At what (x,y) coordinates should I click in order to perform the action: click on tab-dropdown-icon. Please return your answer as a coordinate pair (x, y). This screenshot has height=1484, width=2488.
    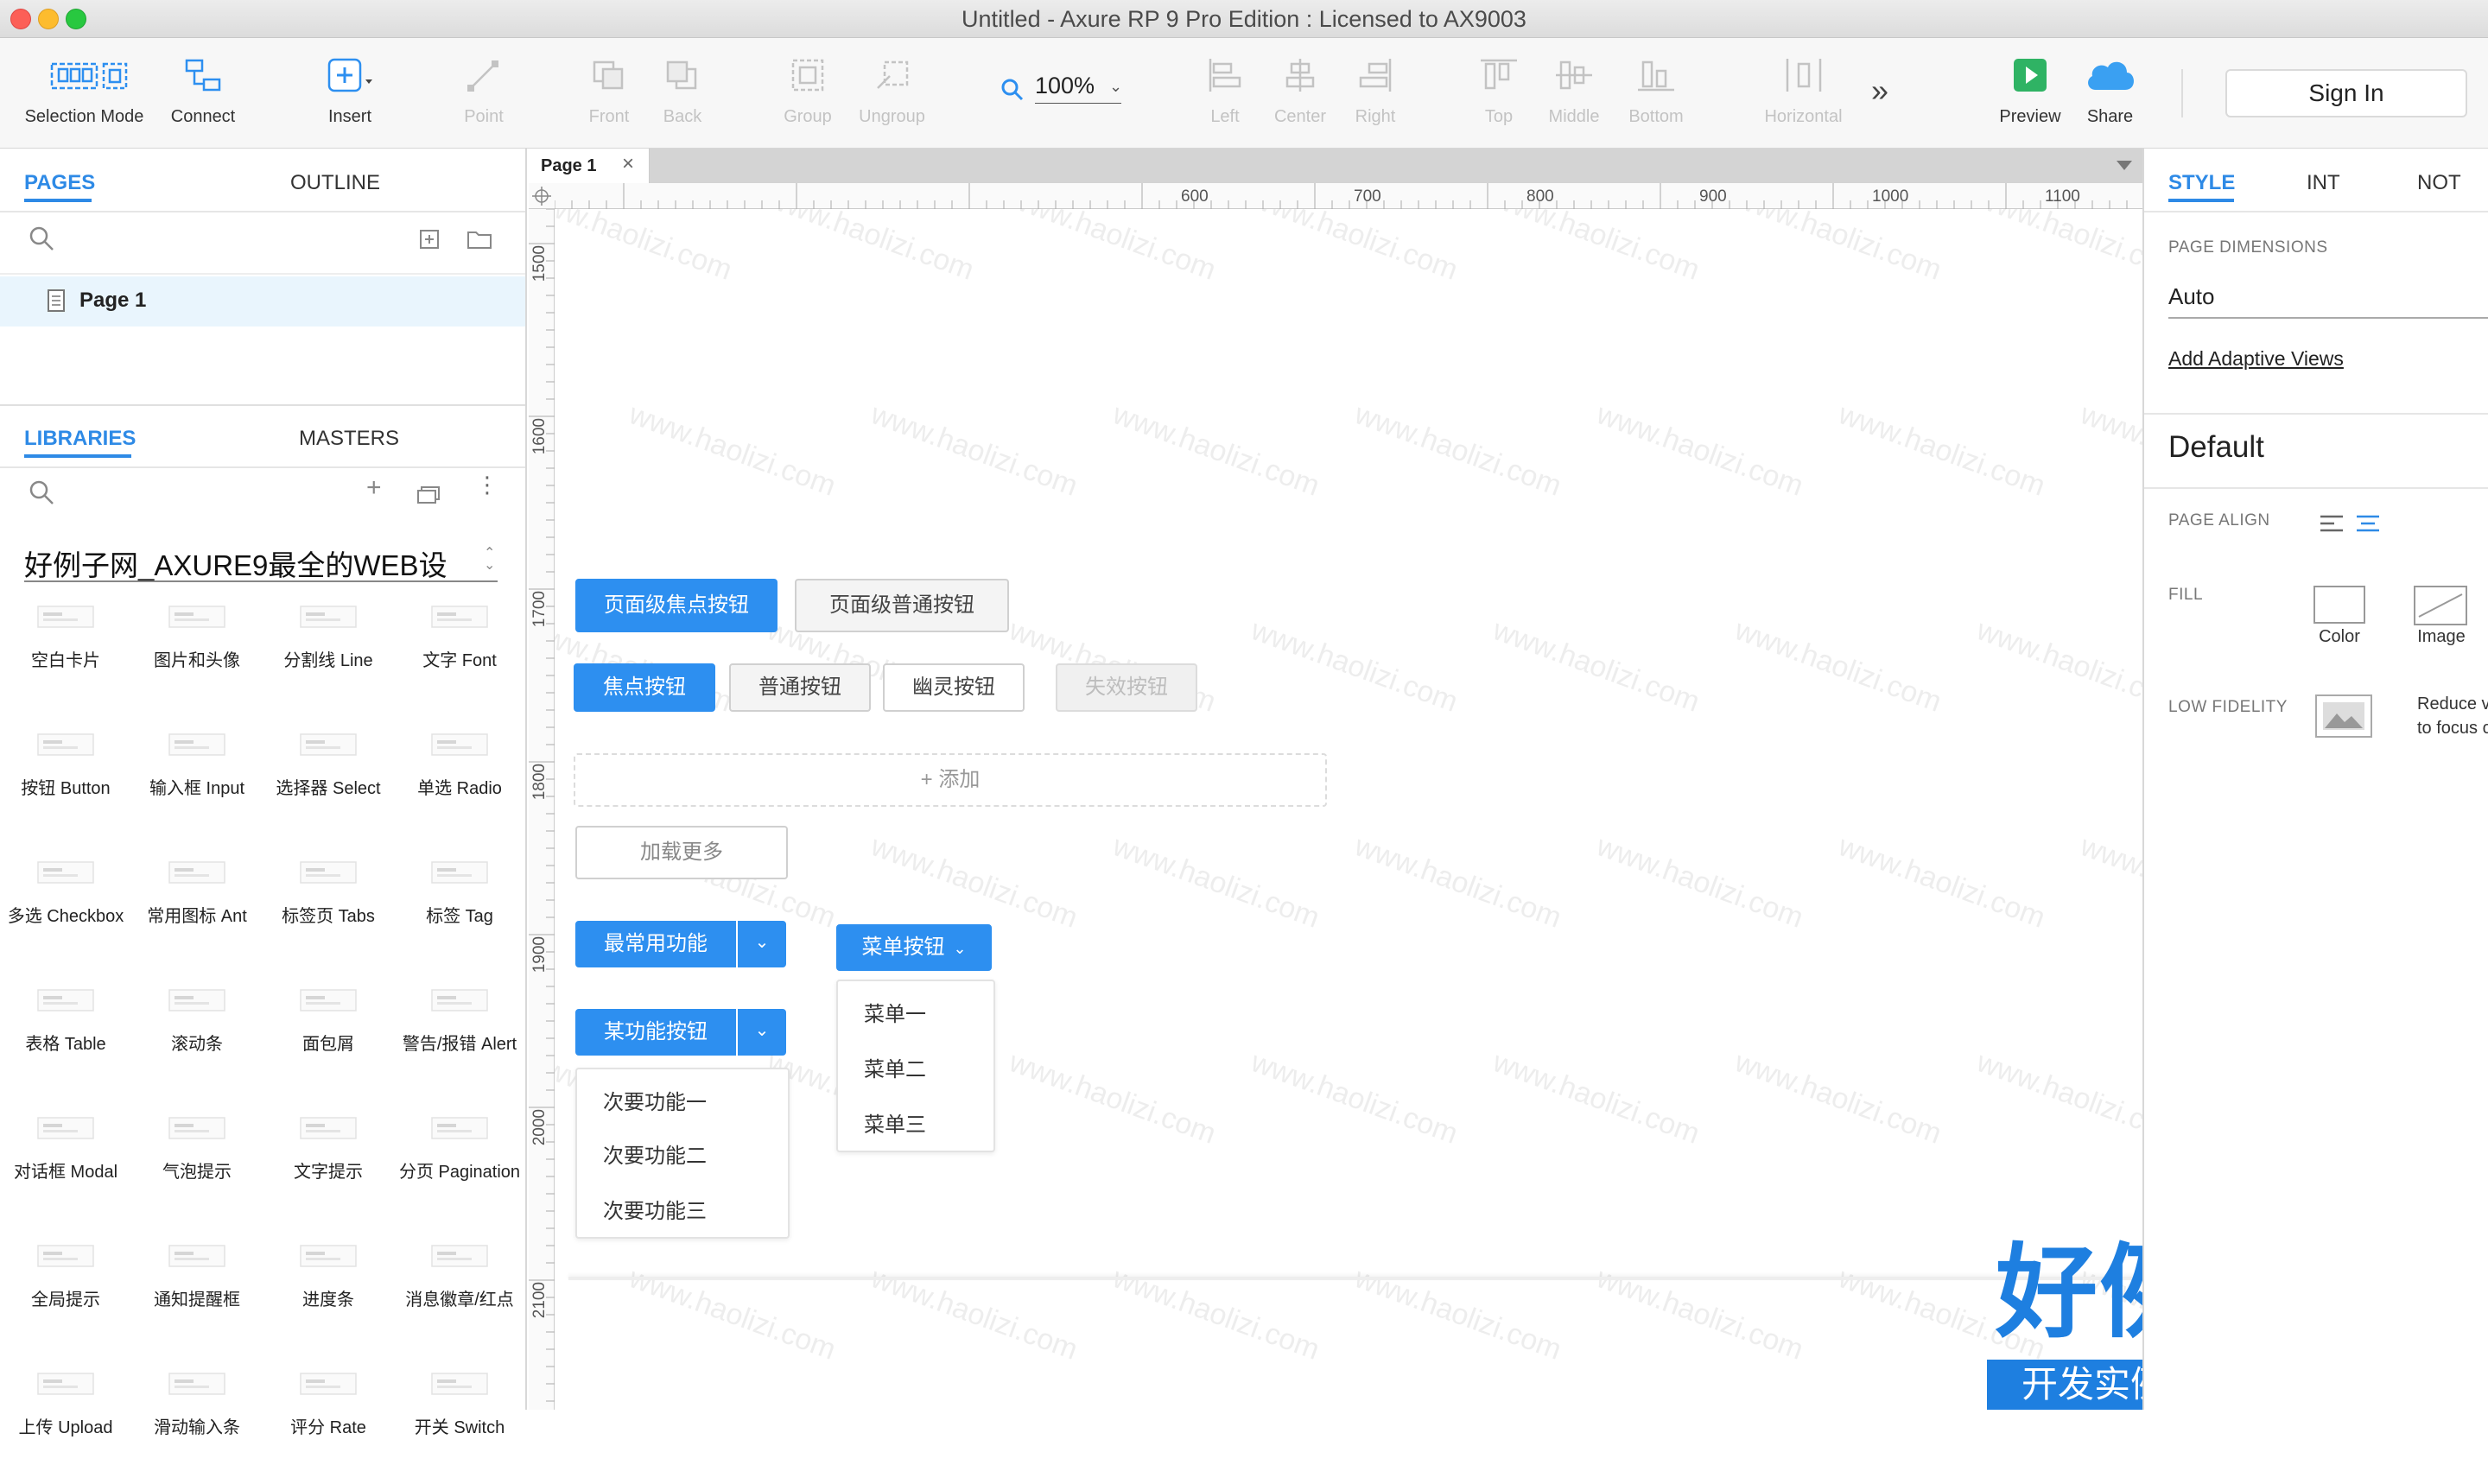
    Looking at the image, I should click on (2124, 166).